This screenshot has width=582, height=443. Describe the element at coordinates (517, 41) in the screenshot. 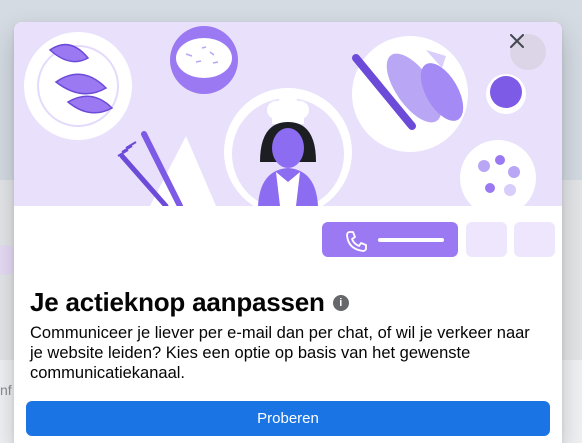

I see `close-icon` at that location.